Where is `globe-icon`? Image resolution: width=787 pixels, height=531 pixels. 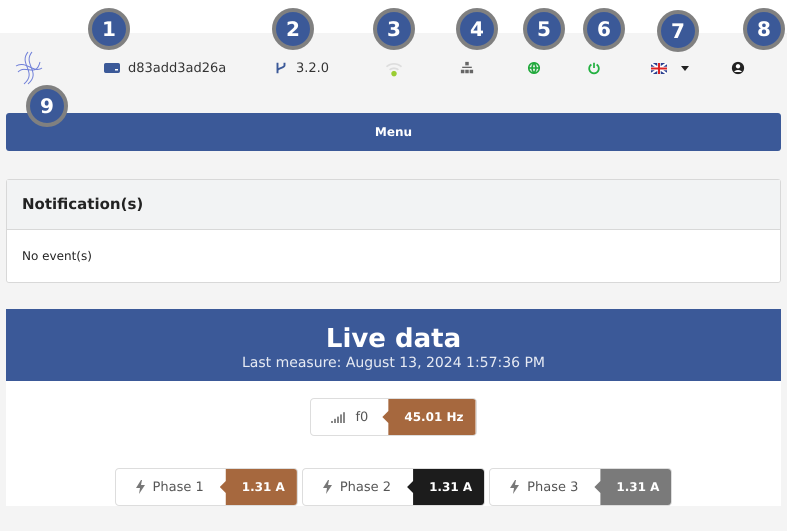
globe-icon is located at coordinates (534, 68).